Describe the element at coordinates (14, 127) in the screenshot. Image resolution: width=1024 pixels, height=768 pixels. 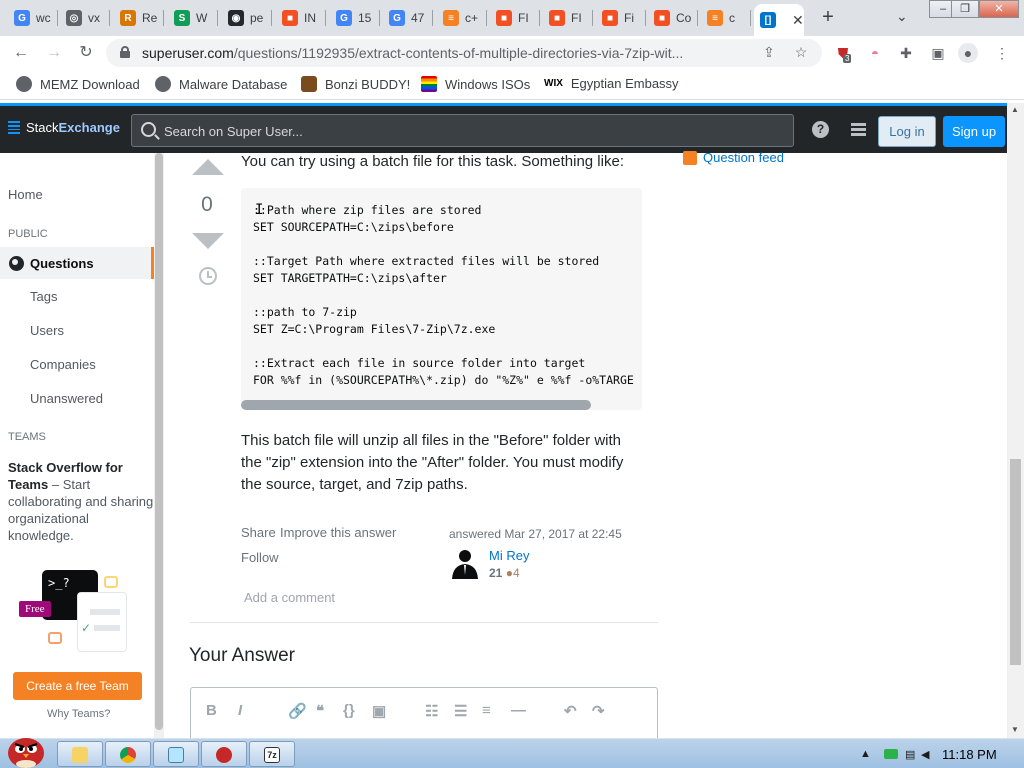
I see `stackexchange-icon` at that location.